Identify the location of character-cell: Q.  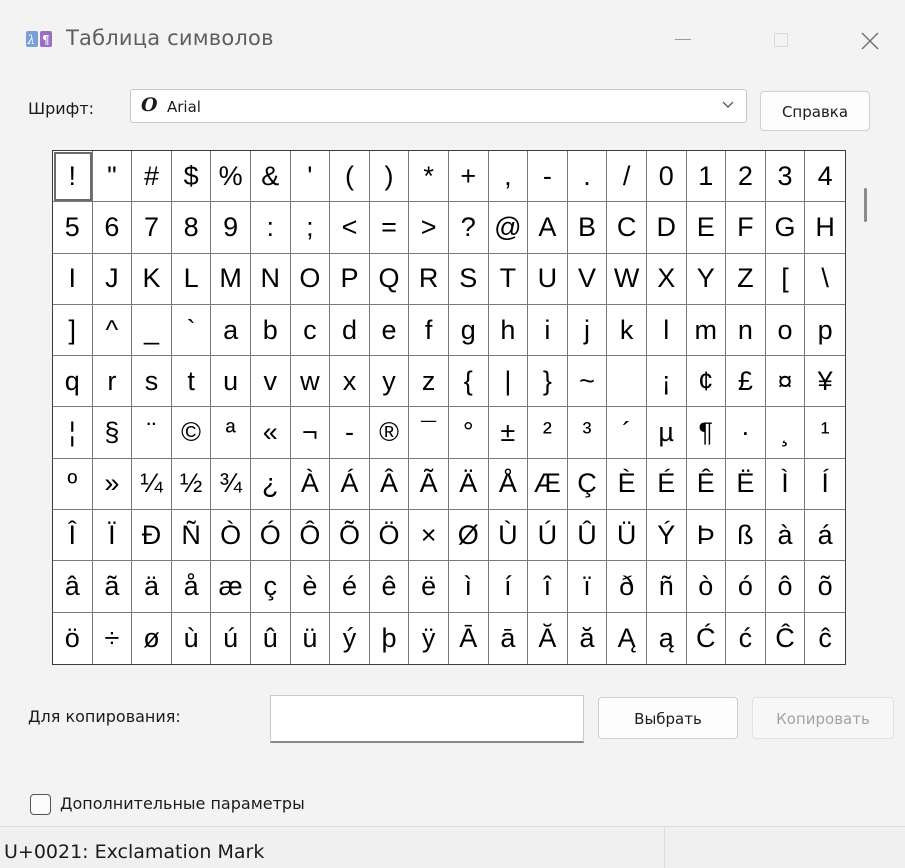
(389, 279).